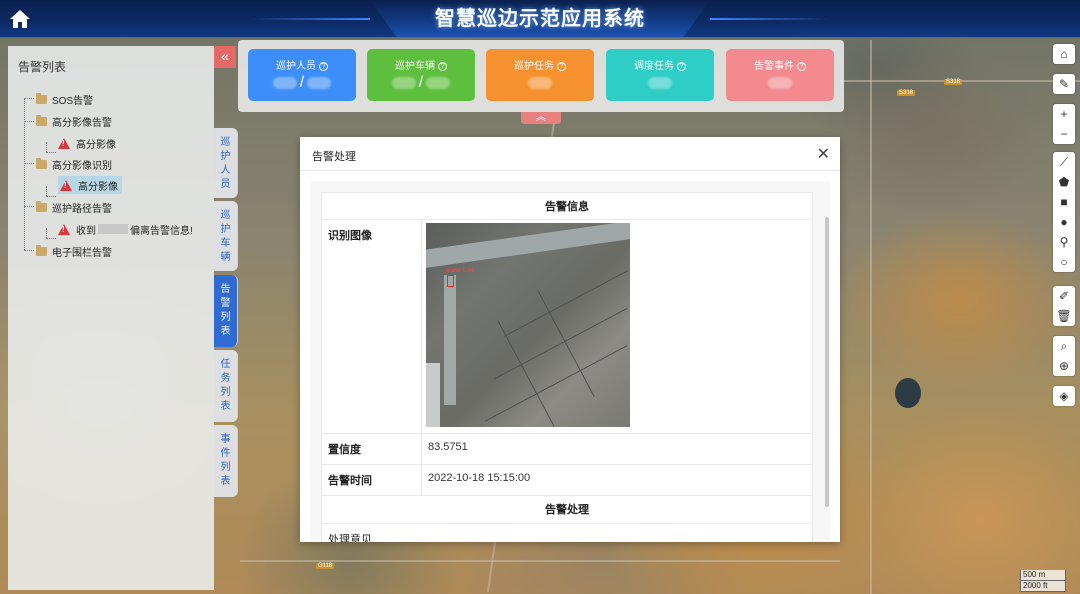  Describe the element at coordinates (226, 236) in the screenshot. I see `tab-patrol-vehicles: 巡 护 车 辆` at that location.